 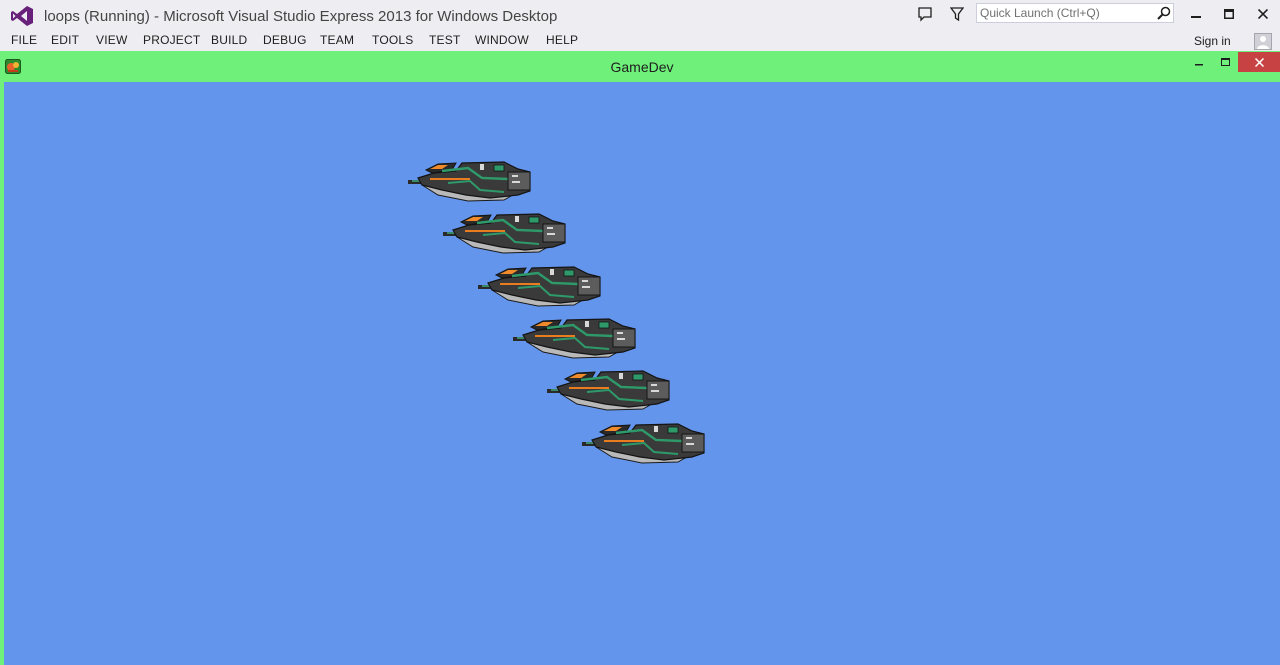 I want to click on menu-file: FILE, so click(x=24, y=40).